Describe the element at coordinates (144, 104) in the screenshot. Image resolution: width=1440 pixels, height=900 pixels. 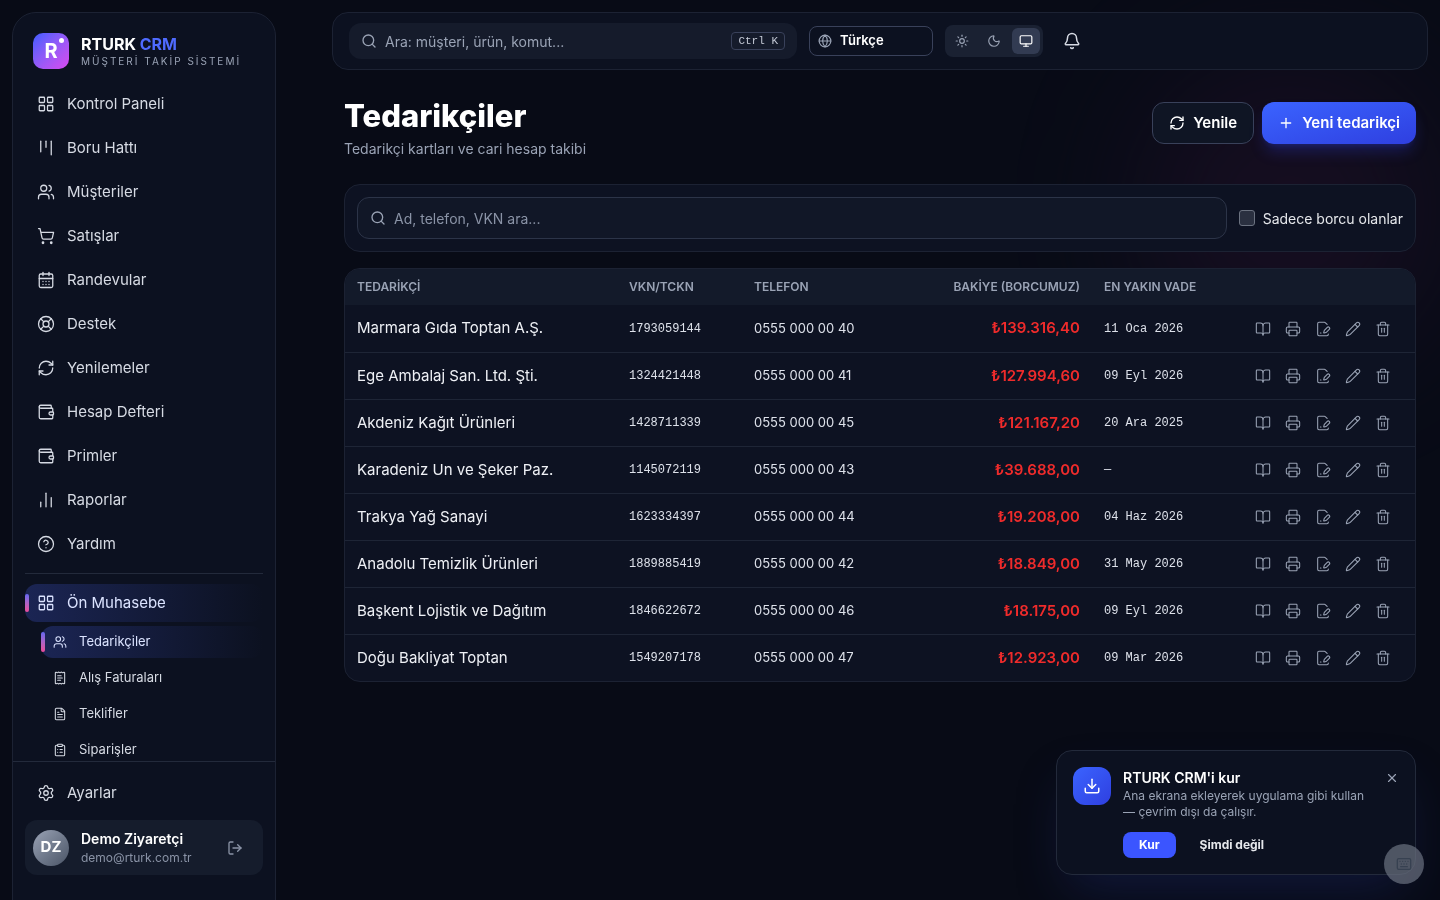
I see `sidebar-item: Kontrol Paneli` at that location.